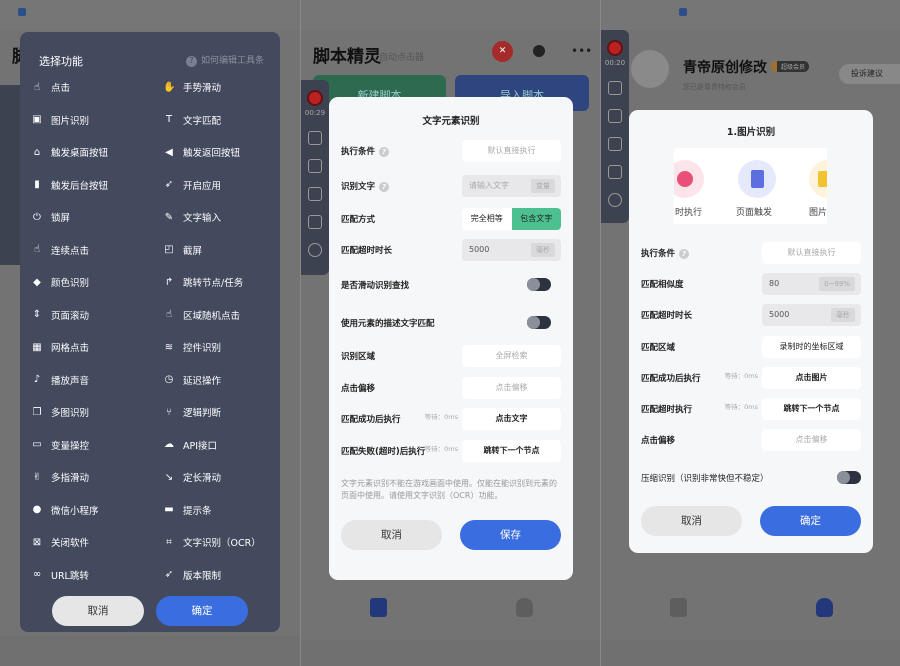 The height and width of the screenshot is (666, 900). What do you see at coordinates (754, 211) in the screenshot?
I see `trigger-page: 页面触发` at bounding box center [754, 211].